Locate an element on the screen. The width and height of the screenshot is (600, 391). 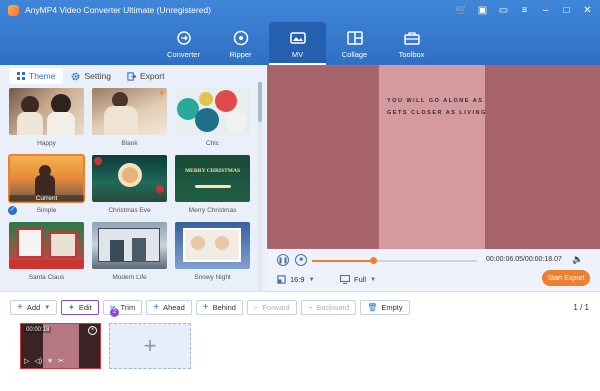
page-indicator: 1 / 1 is located at coordinates (581, 307).